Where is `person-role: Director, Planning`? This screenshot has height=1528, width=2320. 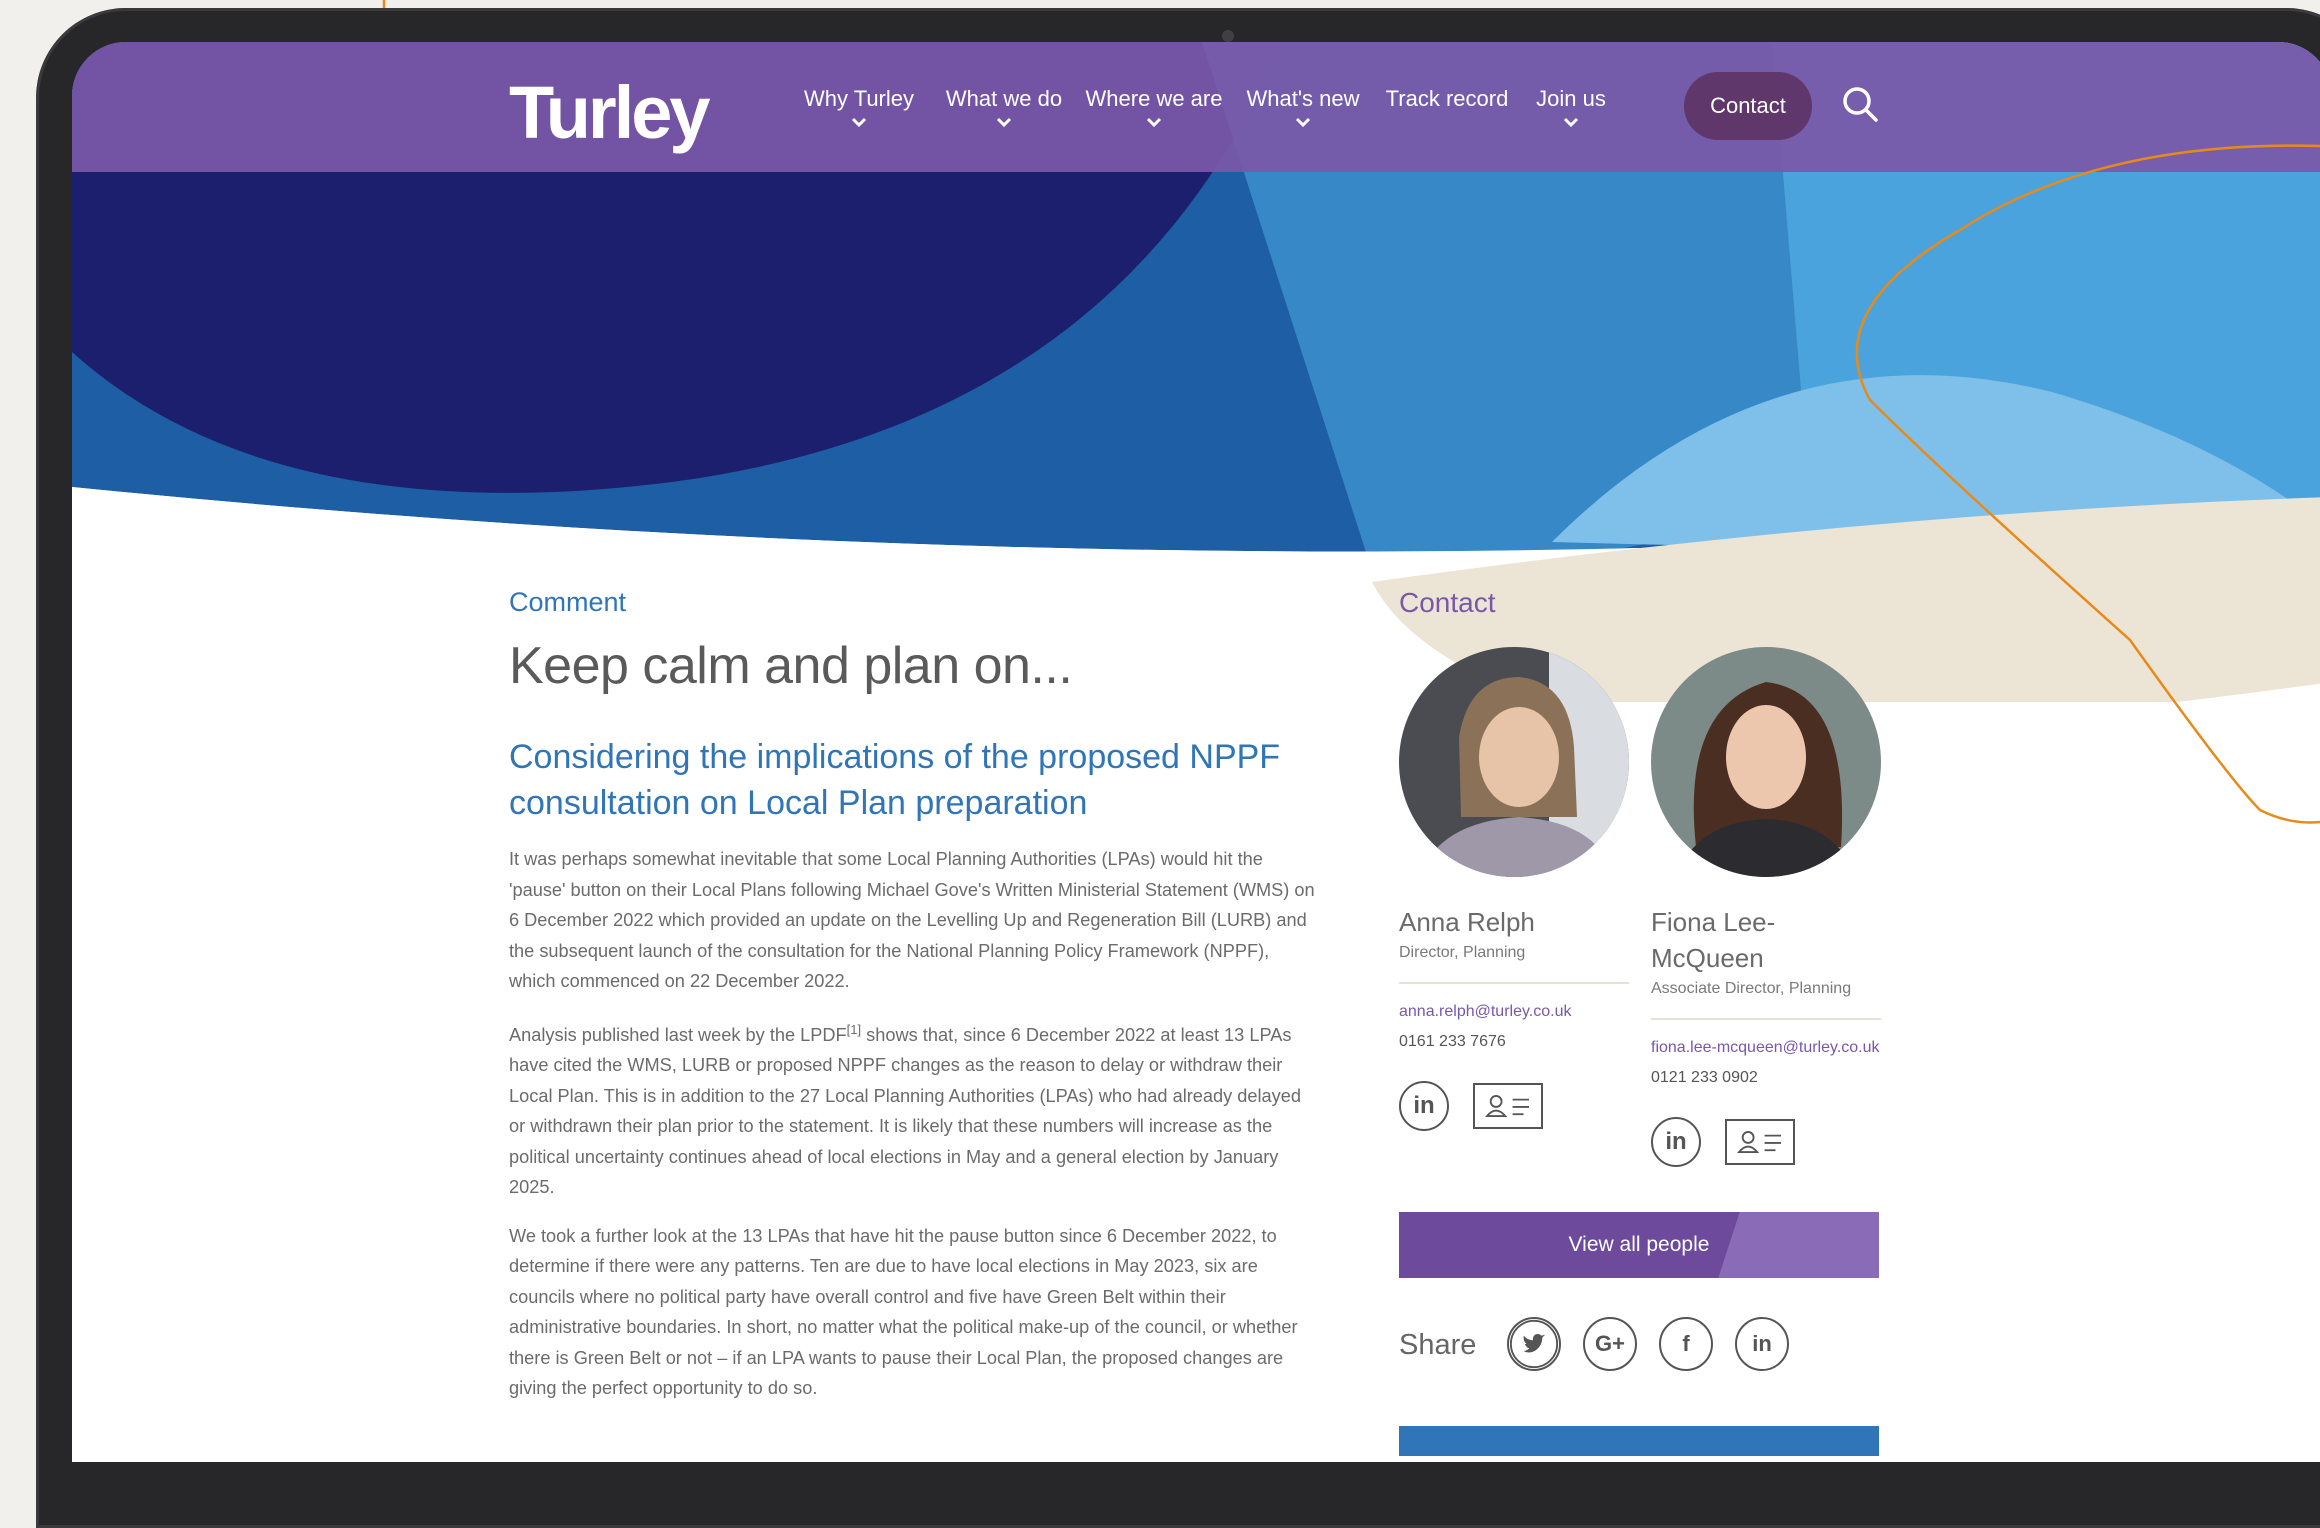 person-role: Director, Planning is located at coordinates (1462, 952).